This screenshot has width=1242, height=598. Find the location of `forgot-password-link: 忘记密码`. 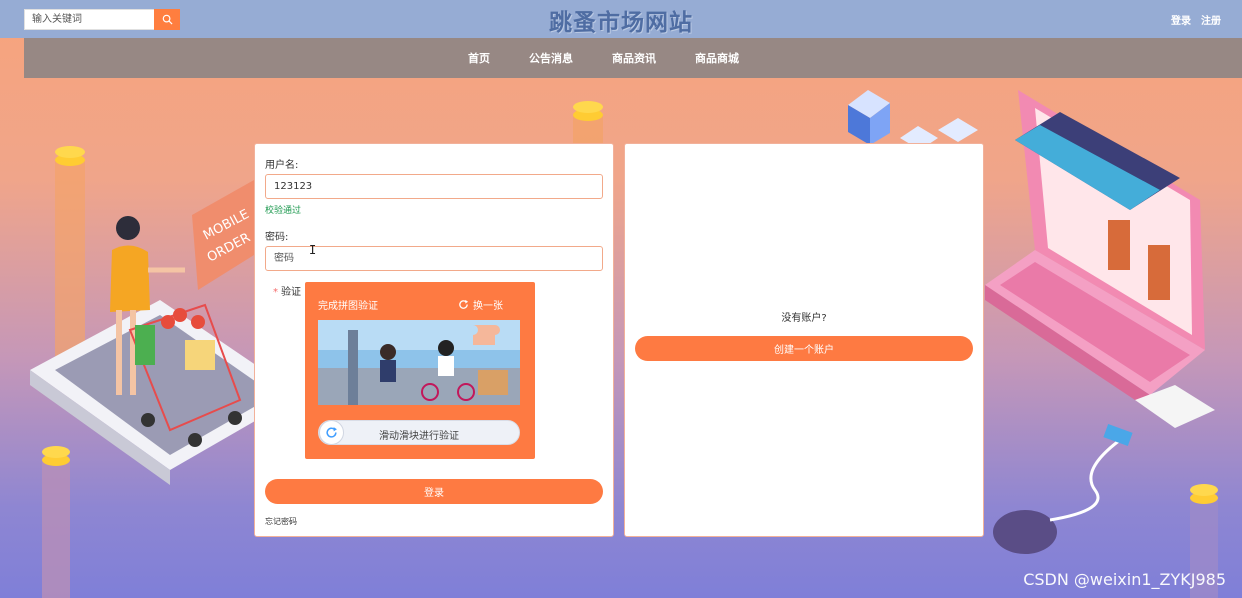

forgot-password-link: 忘记密码 is located at coordinates (281, 521).